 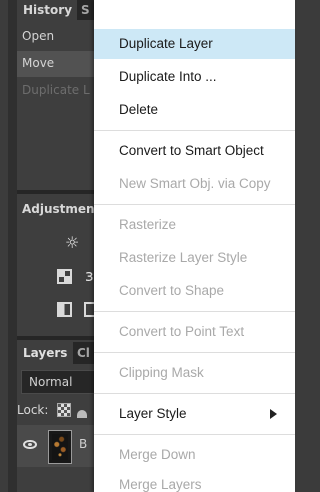 What do you see at coordinates (60, 382) in the screenshot?
I see `blend-mode-select: Normal` at bounding box center [60, 382].